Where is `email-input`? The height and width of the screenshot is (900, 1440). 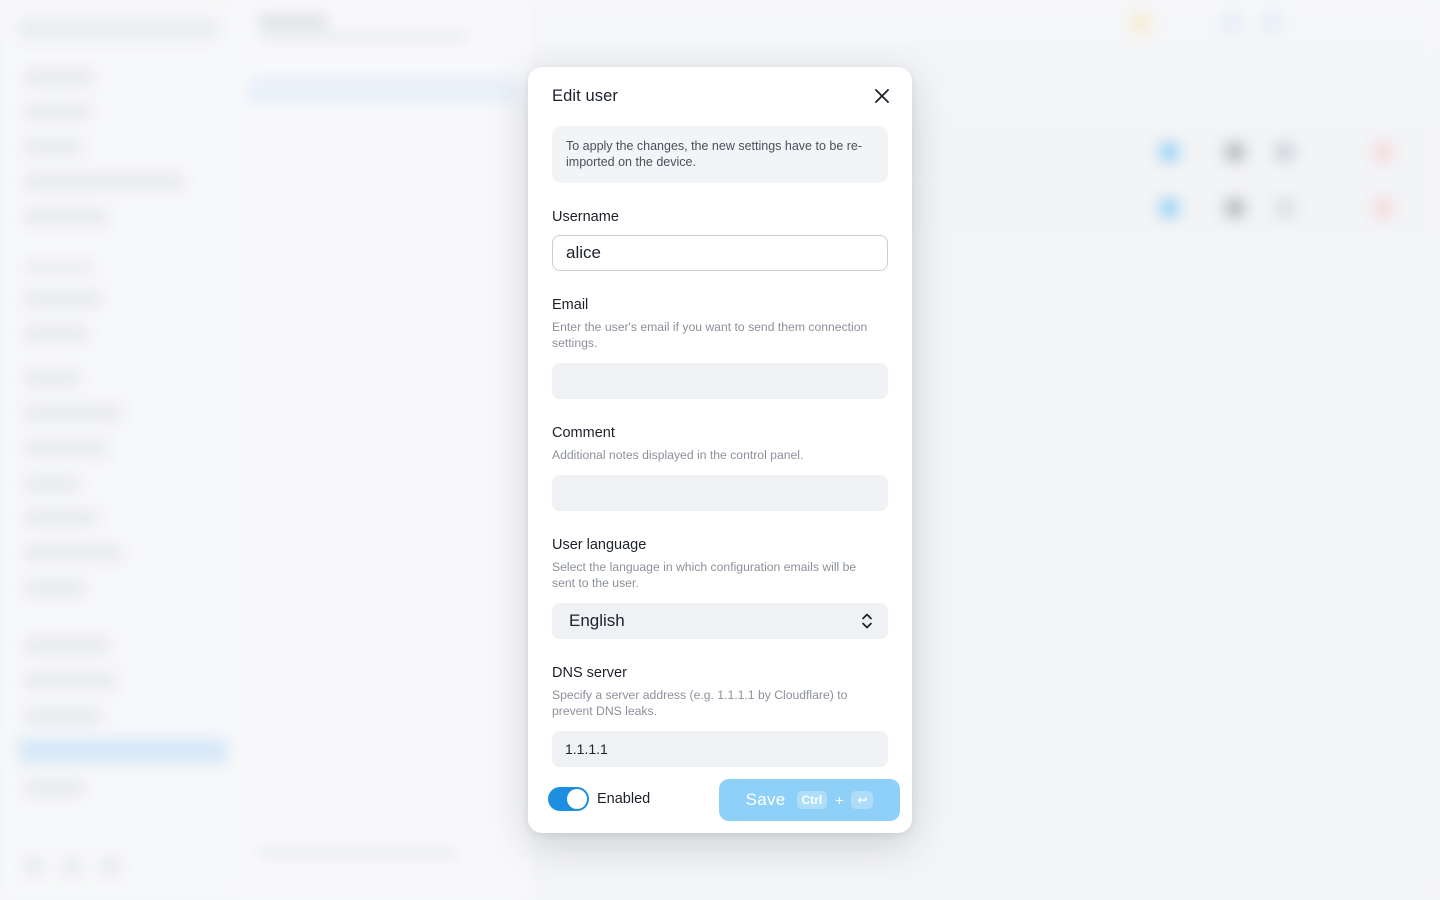
email-input is located at coordinates (720, 381).